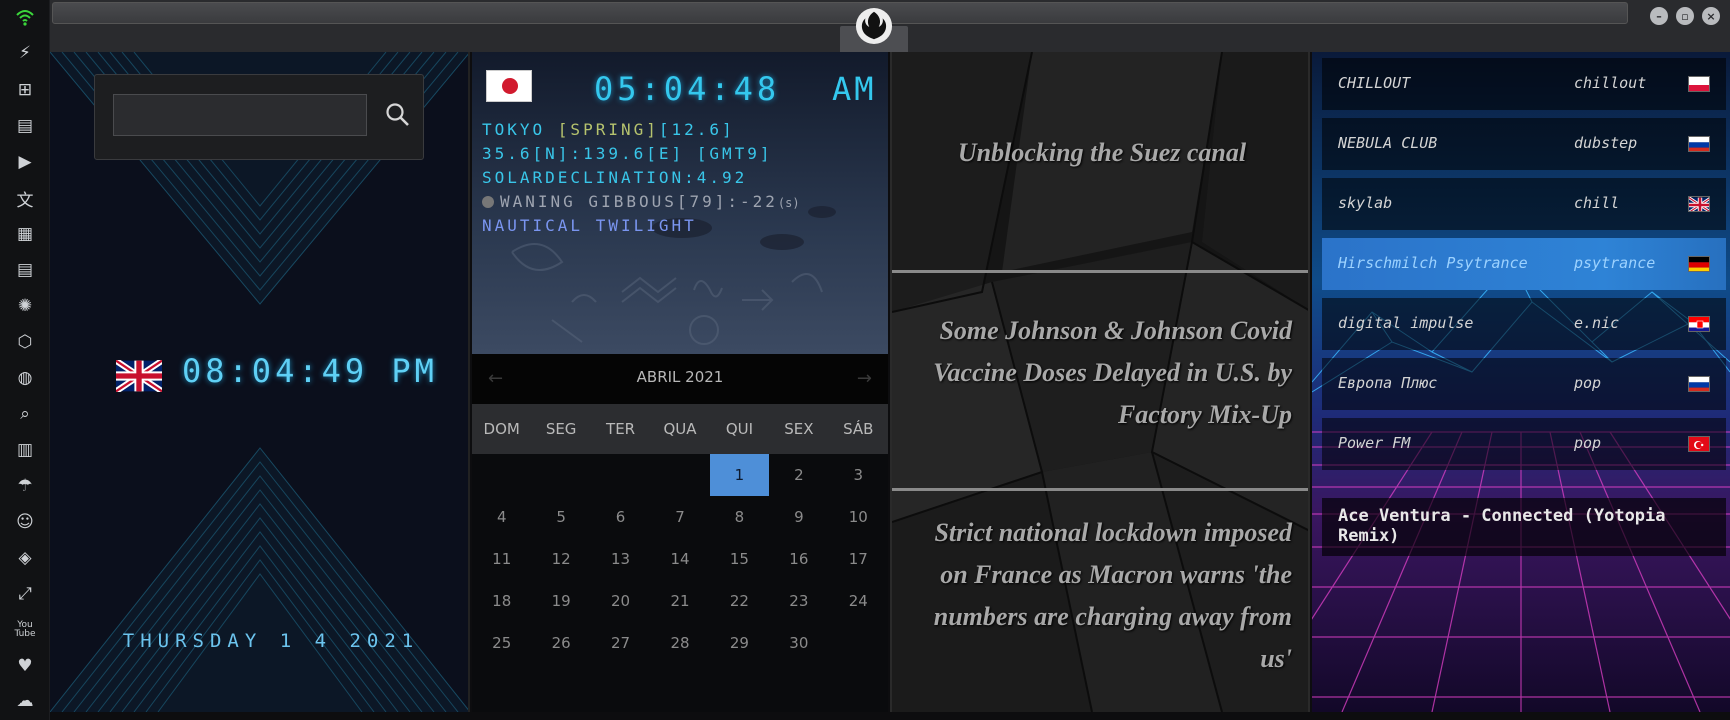 This screenshot has width=1730, height=720. What do you see at coordinates (271, 641) in the screenshot?
I see `uk-date: THURSDAY 1 4 2021` at bounding box center [271, 641].